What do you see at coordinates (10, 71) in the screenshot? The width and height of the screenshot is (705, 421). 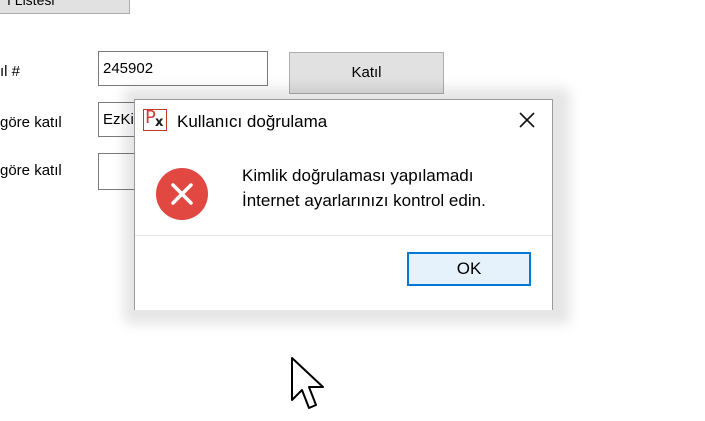 I see `form-row1-label: ıl #` at bounding box center [10, 71].